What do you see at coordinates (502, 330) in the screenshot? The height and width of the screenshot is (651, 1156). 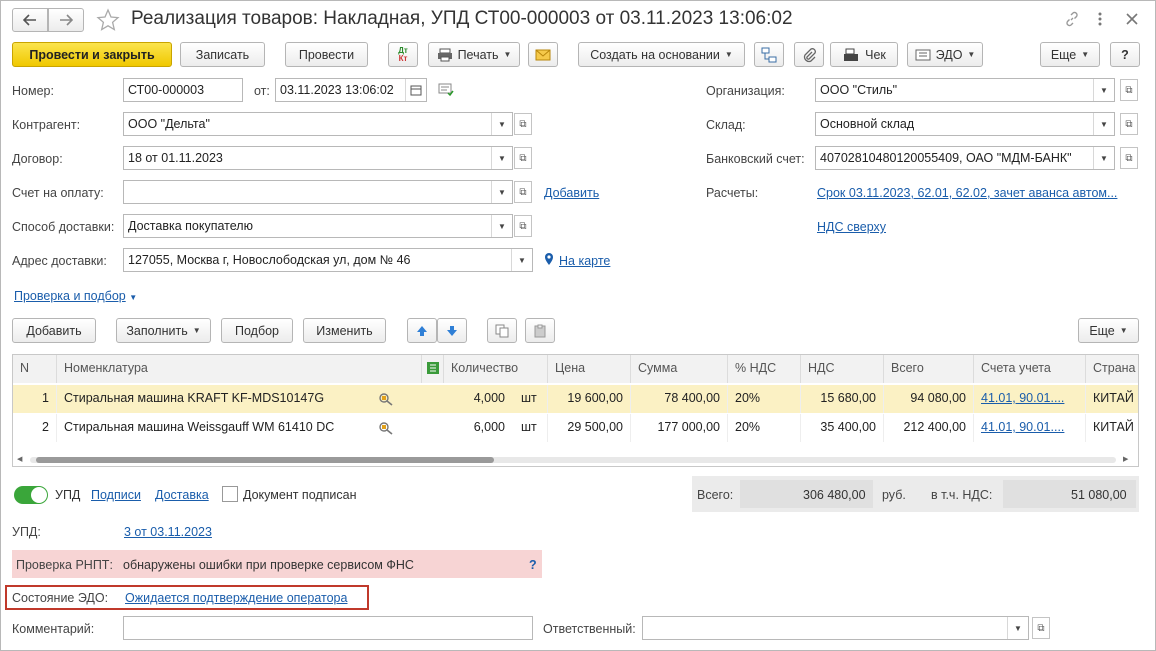 I see `copy-row-button` at bounding box center [502, 330].